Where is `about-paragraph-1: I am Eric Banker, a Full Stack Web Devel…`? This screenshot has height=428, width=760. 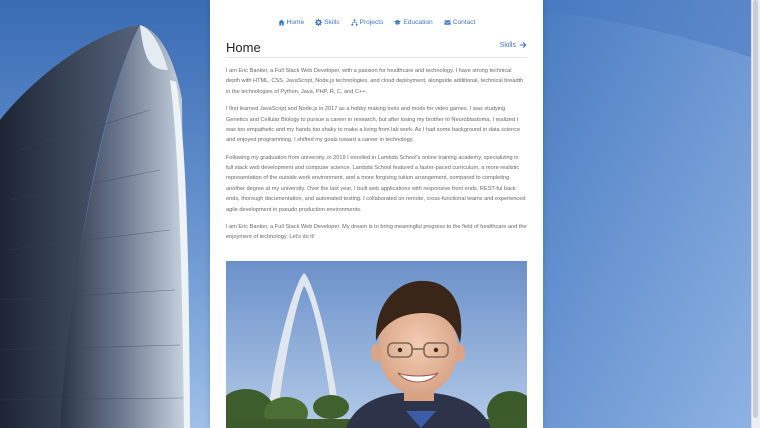 about-paragraph-1: I am Eric Banker, a Full Stack Web Devel… is located at coordinates (375, 81).